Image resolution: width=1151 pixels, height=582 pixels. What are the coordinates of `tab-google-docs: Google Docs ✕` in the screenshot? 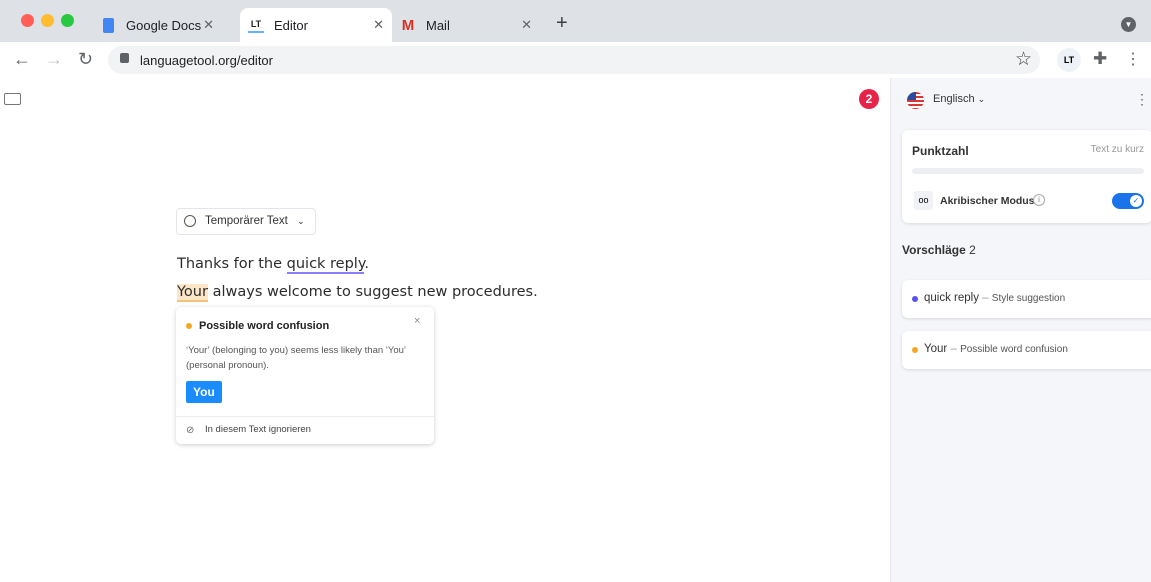 It's located at (157, 25).